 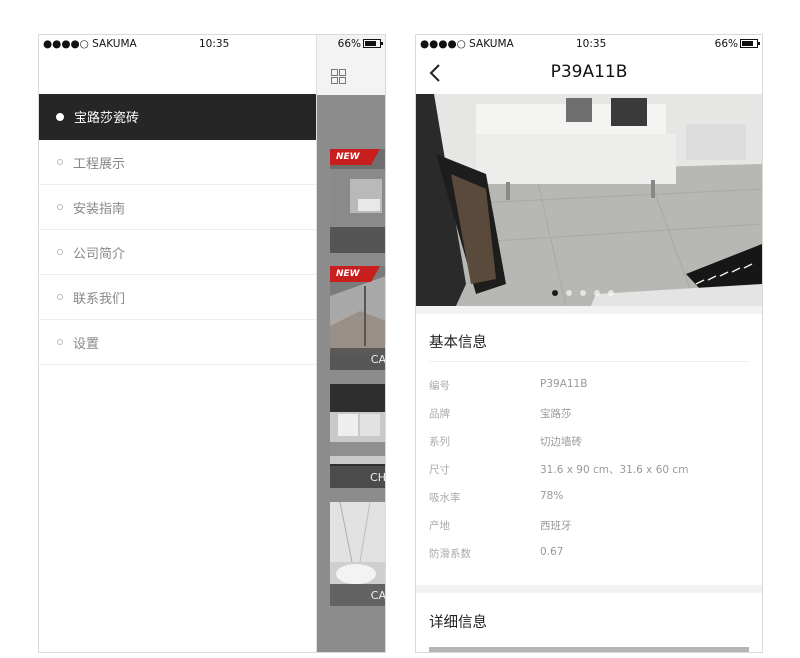 What do you see at coordinates (589, 441) in the screenshot?
I see `spec-row-series: 系列 切边墙砖` at bounding box center [589, 441].